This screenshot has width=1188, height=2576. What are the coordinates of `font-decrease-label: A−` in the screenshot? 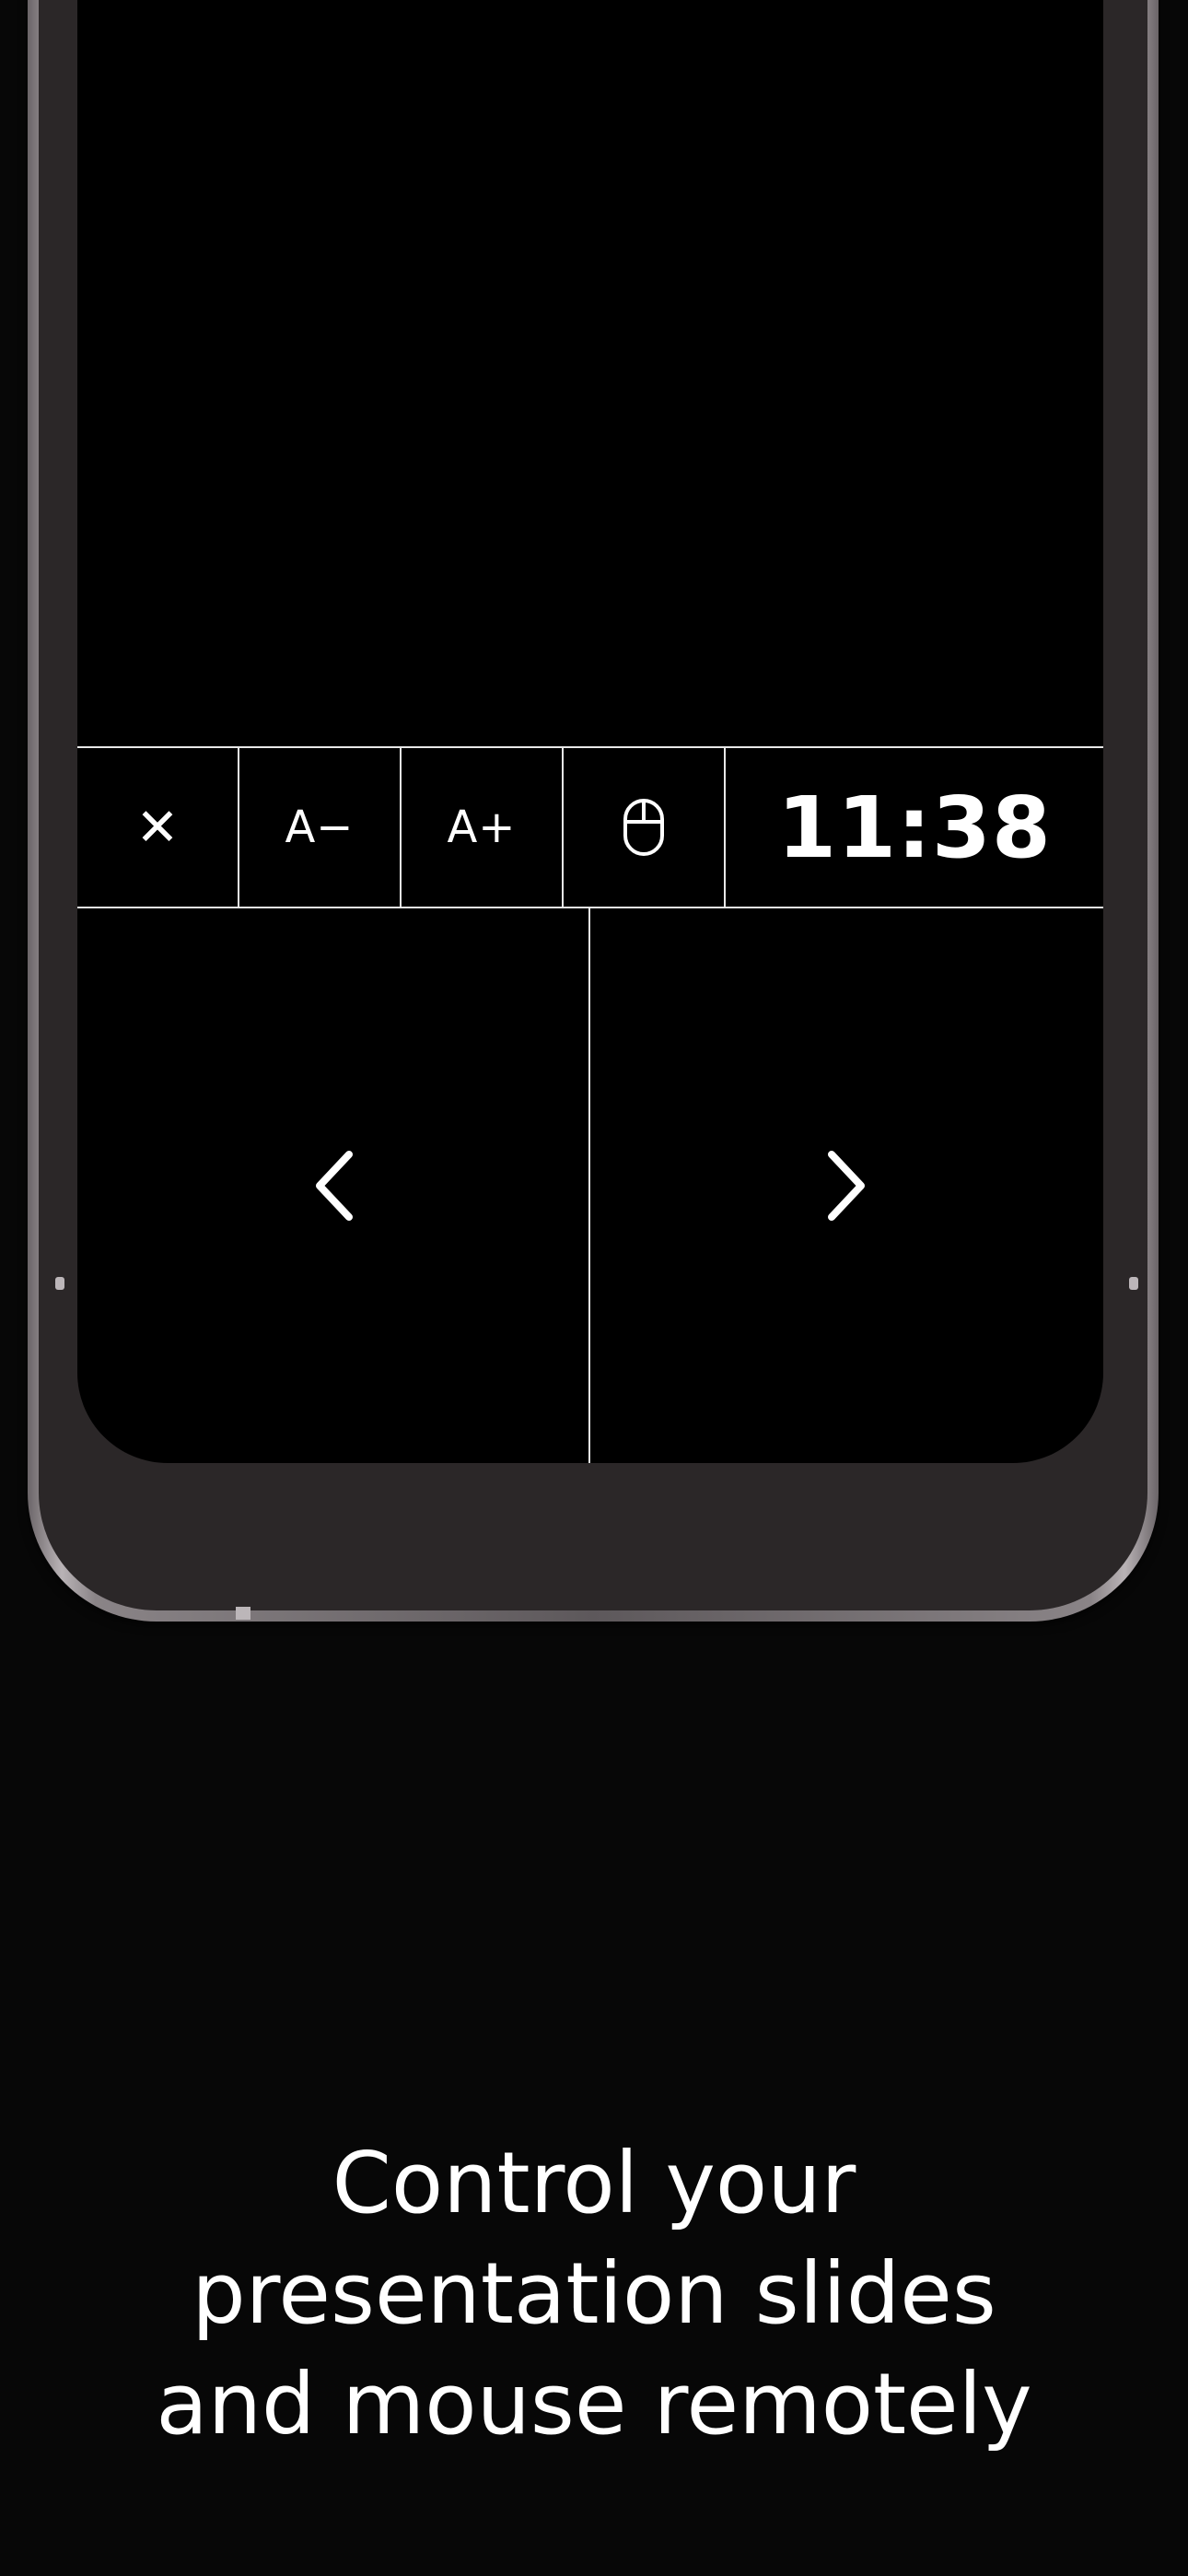 It's located at (320, 827).